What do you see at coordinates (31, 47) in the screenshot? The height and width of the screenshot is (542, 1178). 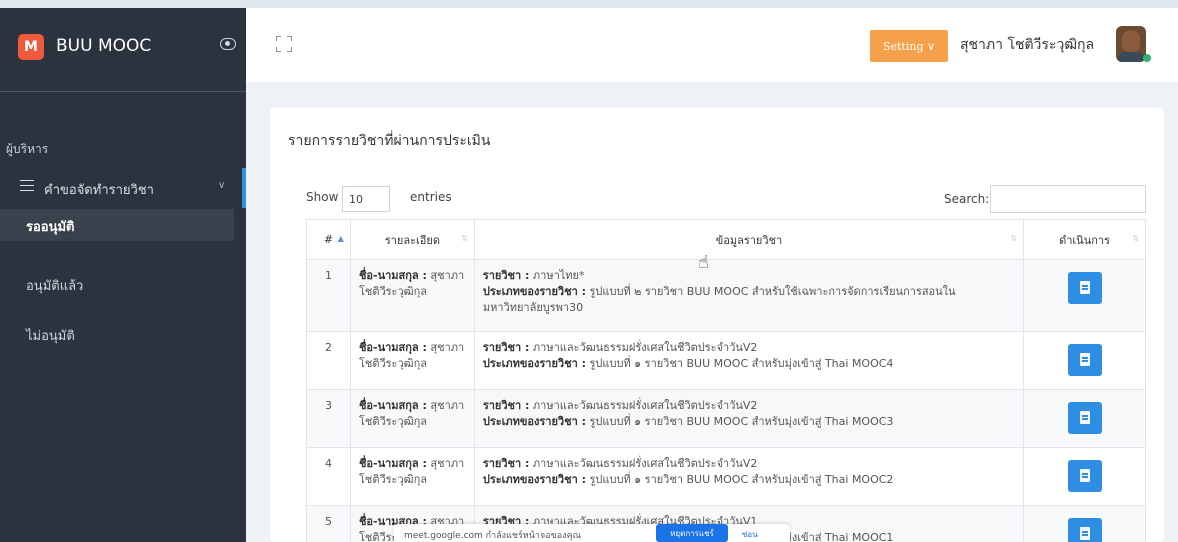 I see `brand-logo-icon: M` at bounding box center [31, 47].